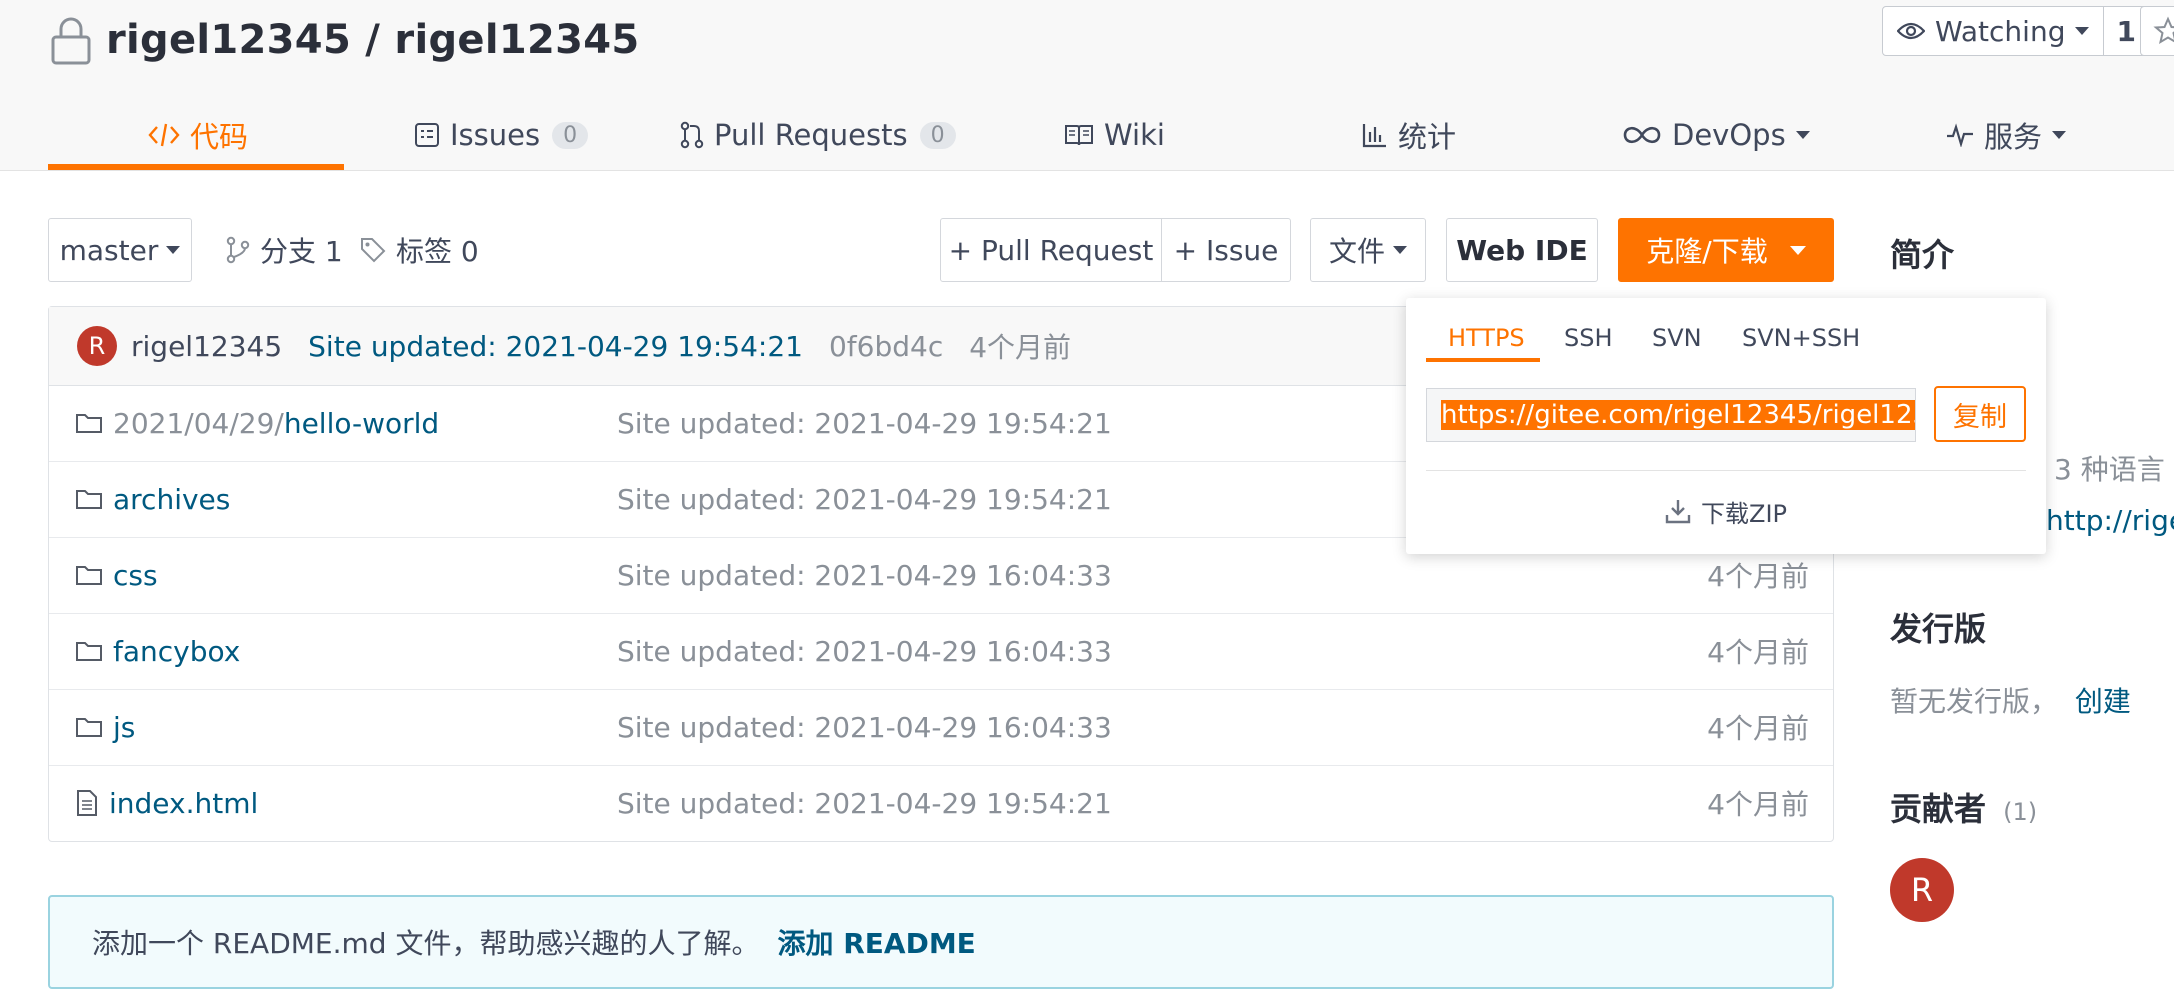 The width and height of the screenshot is (2174, 998). I want to click on contributors-title: 贡献者 (1), so click(1963, 807).